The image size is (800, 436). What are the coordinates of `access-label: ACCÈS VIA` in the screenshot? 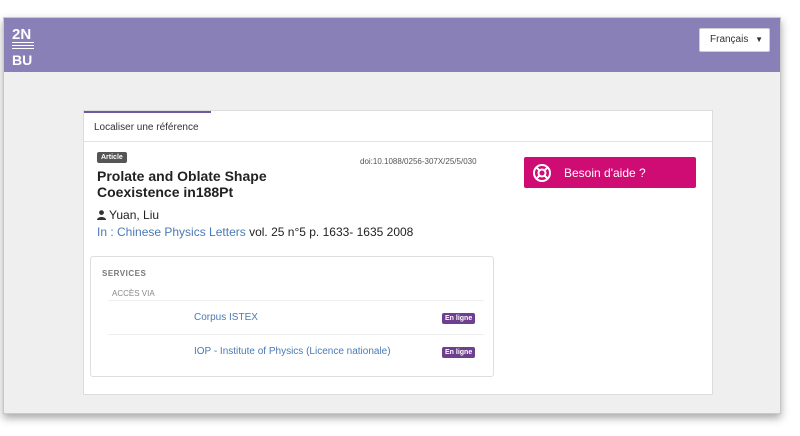 It's located at (133, 293).